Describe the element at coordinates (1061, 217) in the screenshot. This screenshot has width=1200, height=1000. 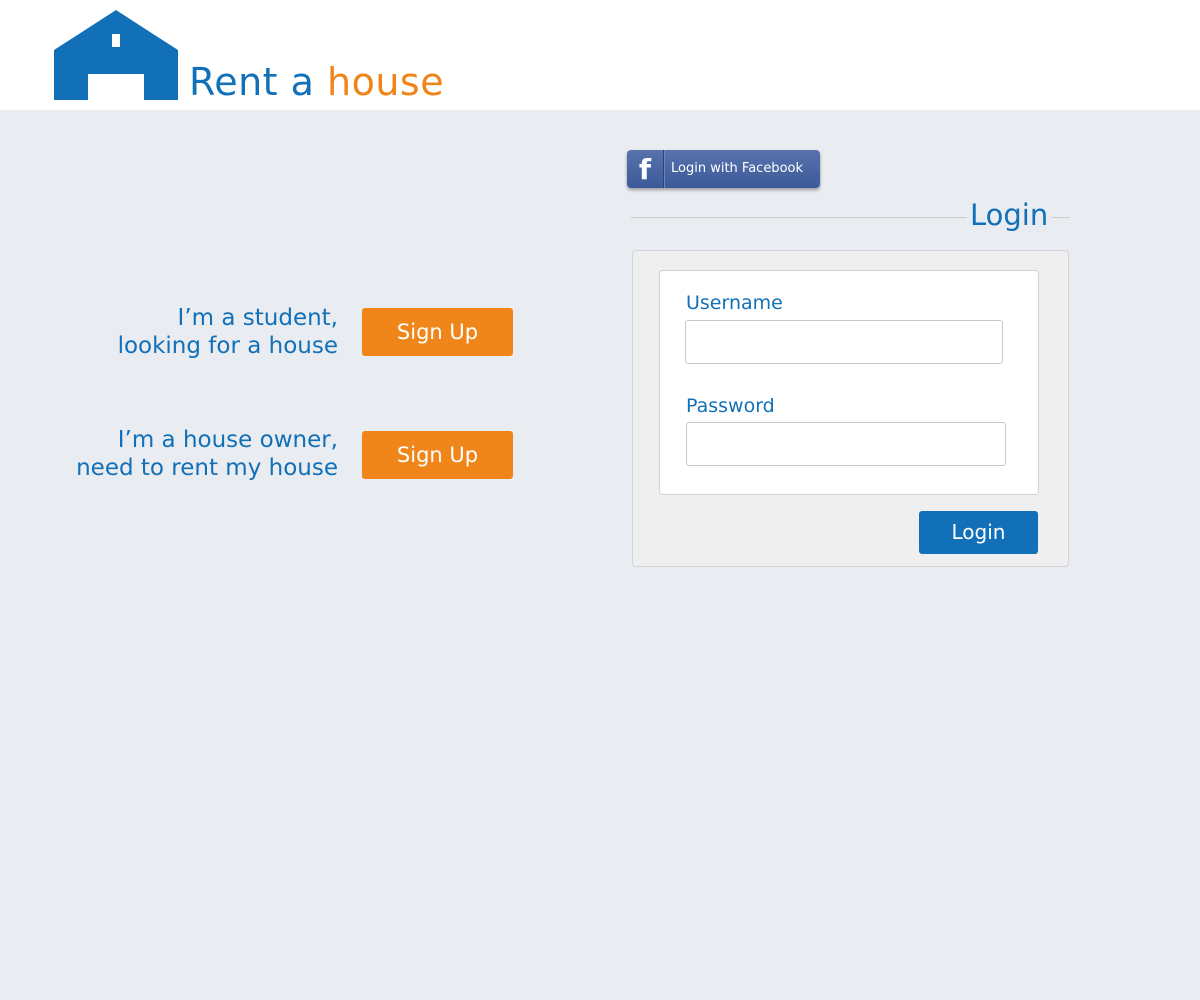
I see `login-heading-divider-right` at that location.